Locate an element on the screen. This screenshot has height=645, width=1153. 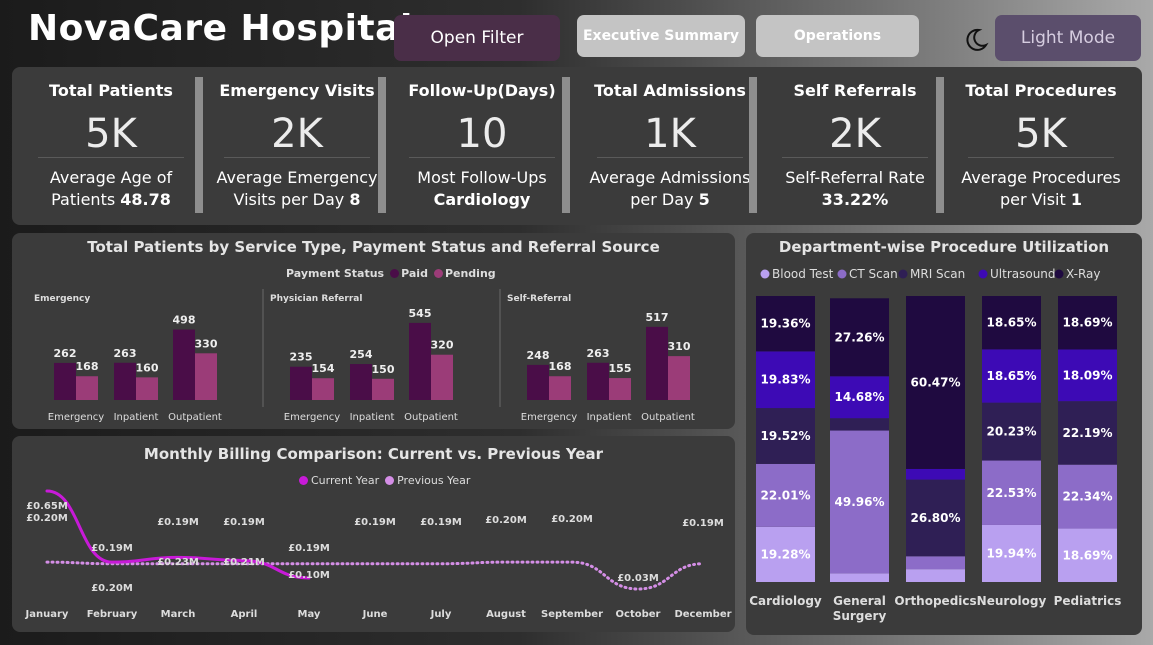
x-tick-label: January is located at coordinates (47, 614).